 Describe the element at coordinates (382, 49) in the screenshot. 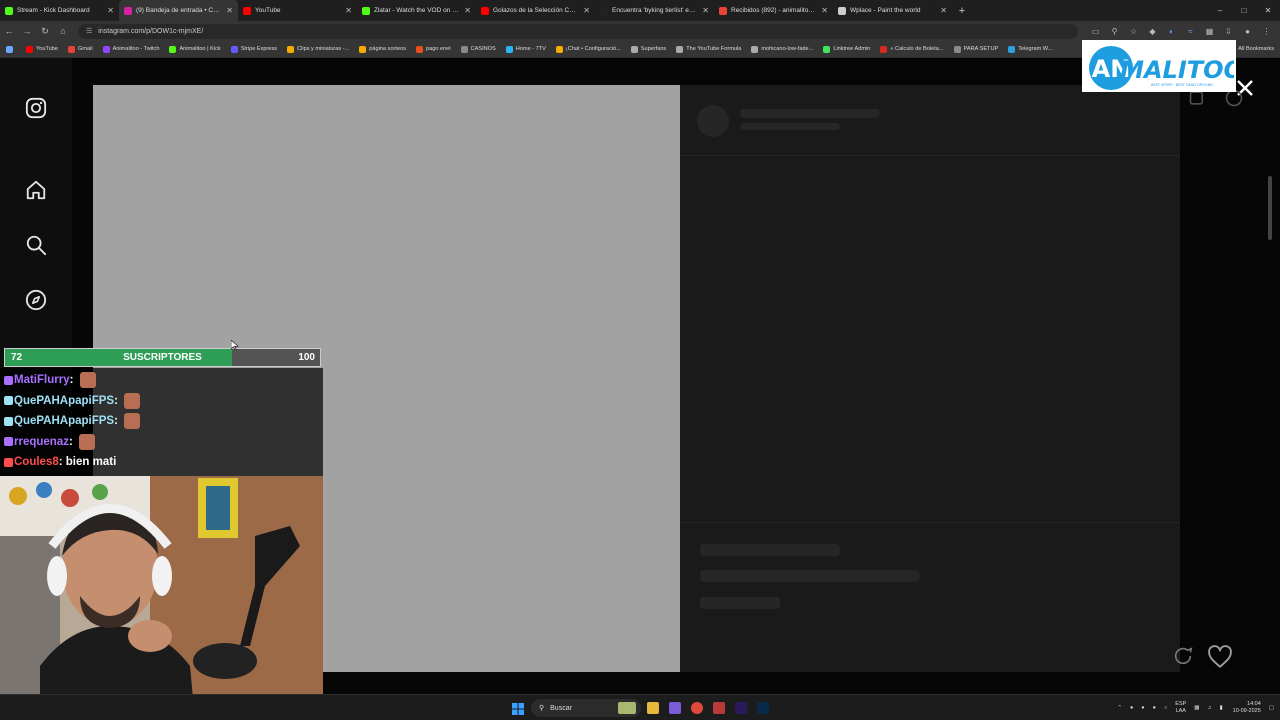

I see `bookmark-item: página sorteos` at that location.